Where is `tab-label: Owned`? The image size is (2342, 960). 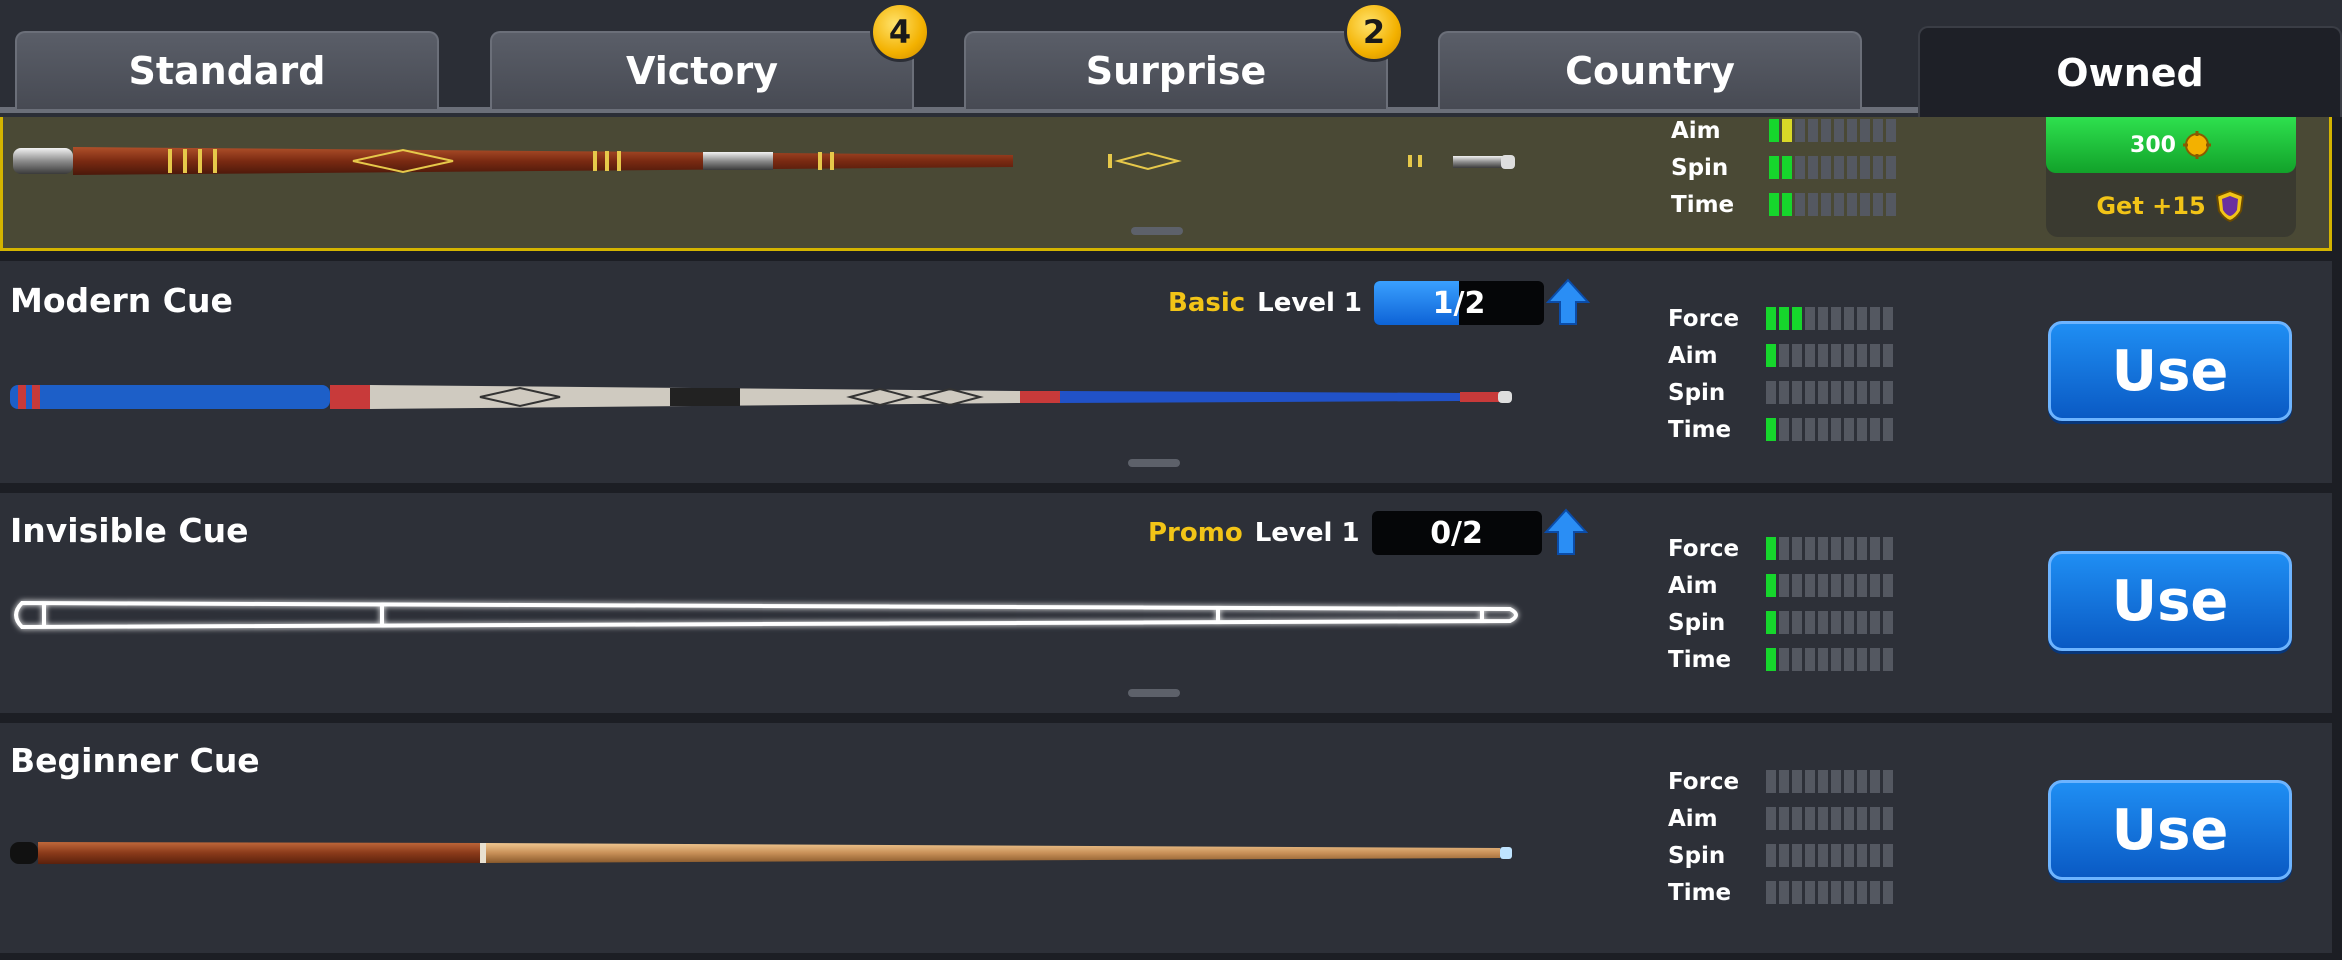
tab-label: Owned is located at coordinates (2130, 72).